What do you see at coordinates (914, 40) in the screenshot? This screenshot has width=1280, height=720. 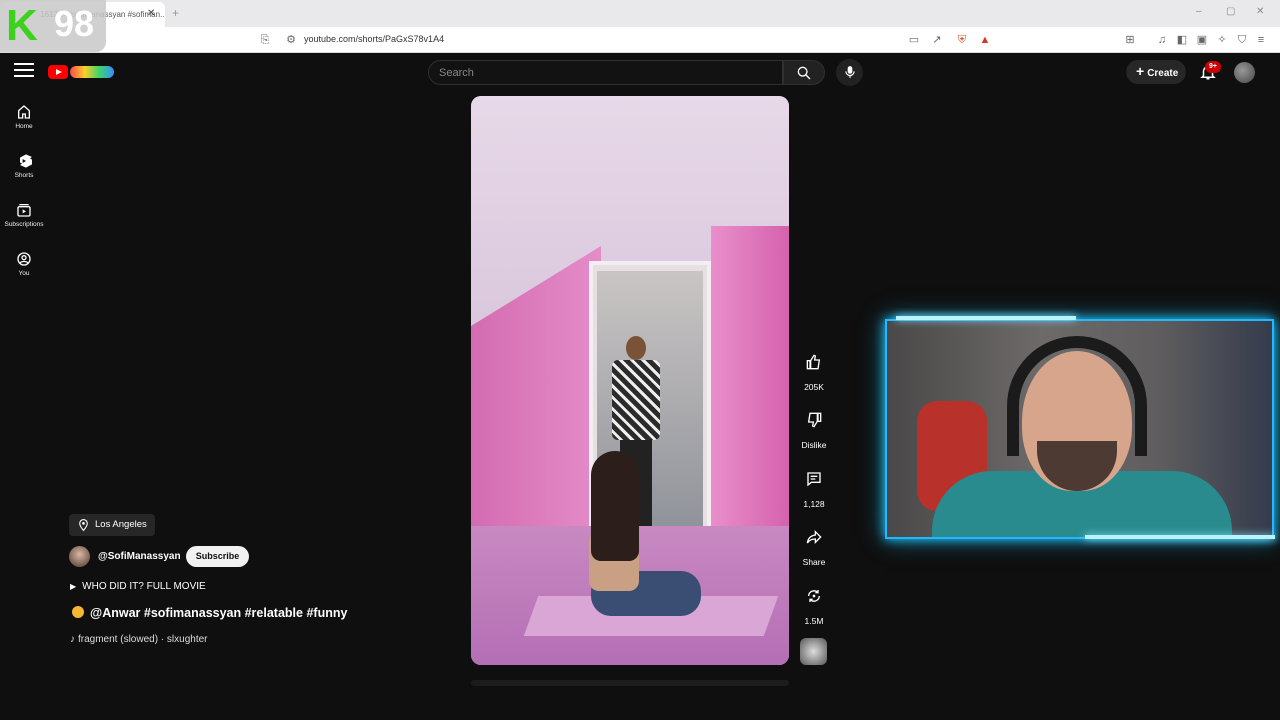 I see `cast-icon: ▭` at bounding box center [914, 40].